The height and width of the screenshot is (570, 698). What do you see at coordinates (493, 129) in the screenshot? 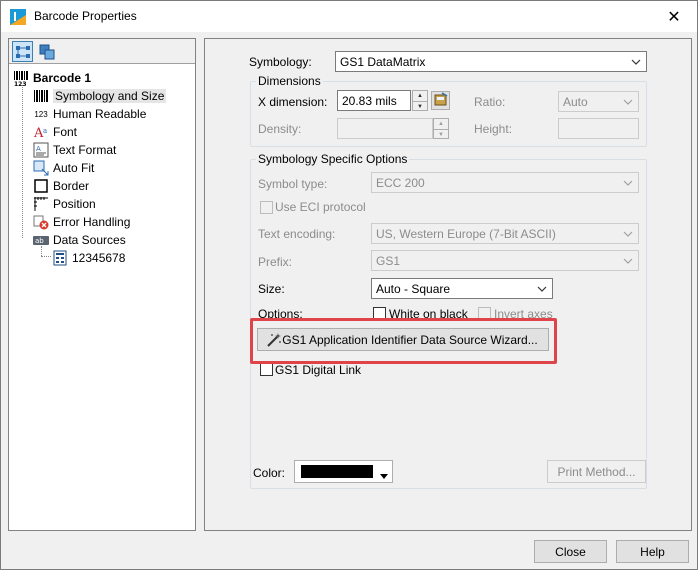
I see `height-label: Height:` at bounding box center [493, 129].